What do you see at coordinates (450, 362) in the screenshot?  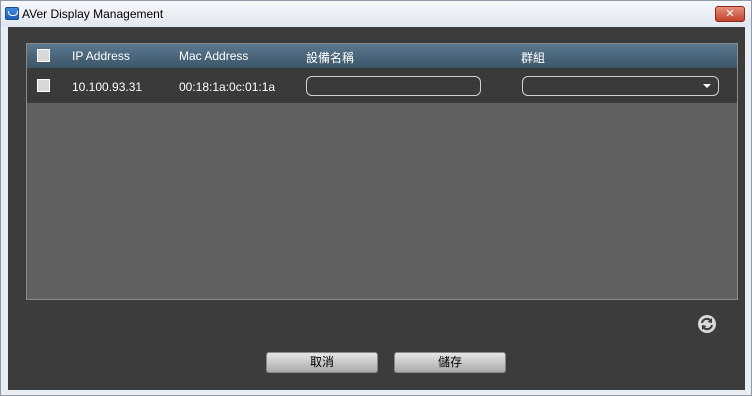 I see `save-button: 儲存` at bounding box center [450, 362].